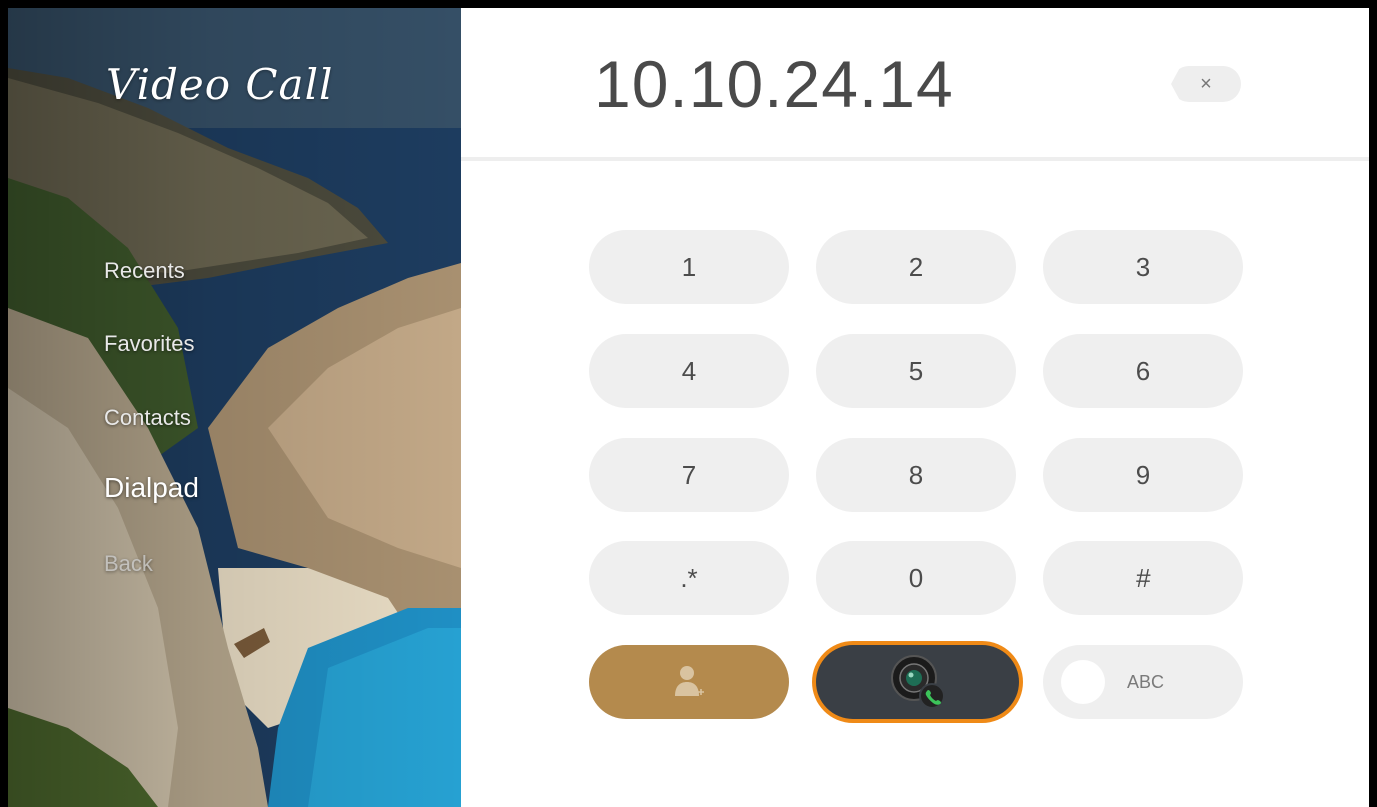 The height and width of the screenshot is (807, 1377). I want to click on clear-button: ×, so click(1206, 84).